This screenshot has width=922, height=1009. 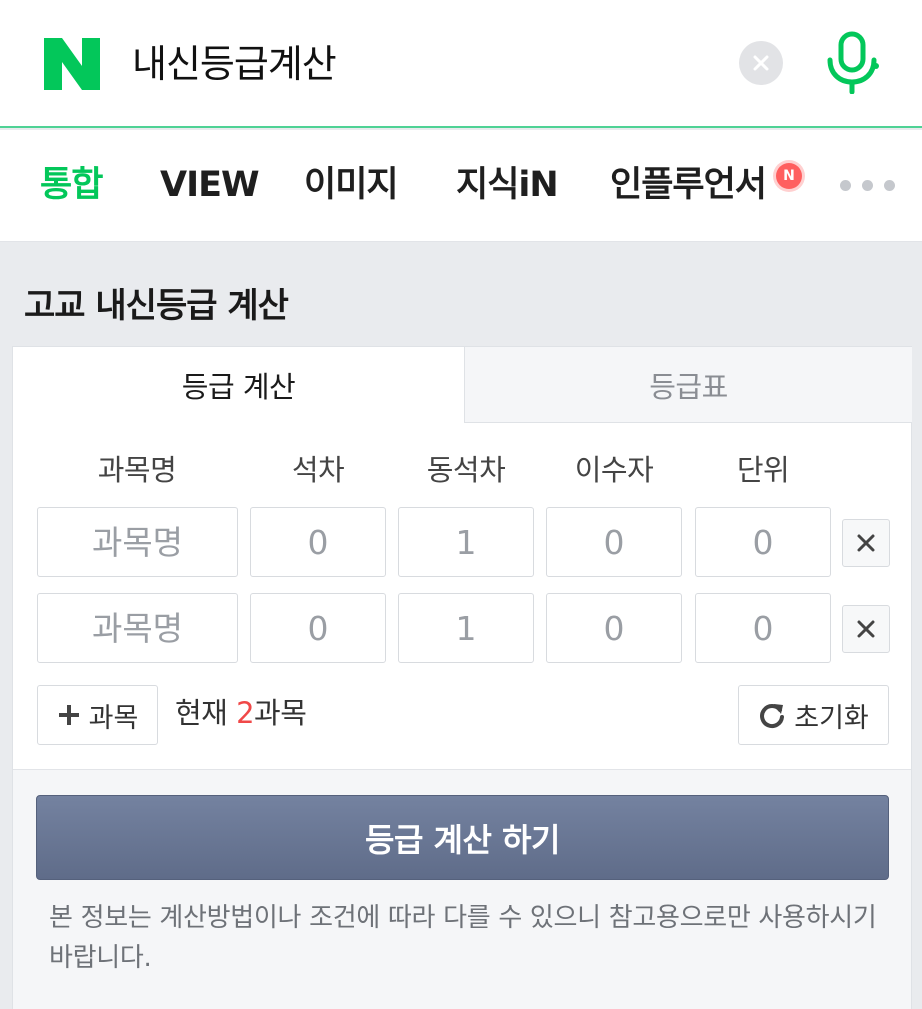 I want to click on column-header-rank: 석차, so click(x=318, y=470).